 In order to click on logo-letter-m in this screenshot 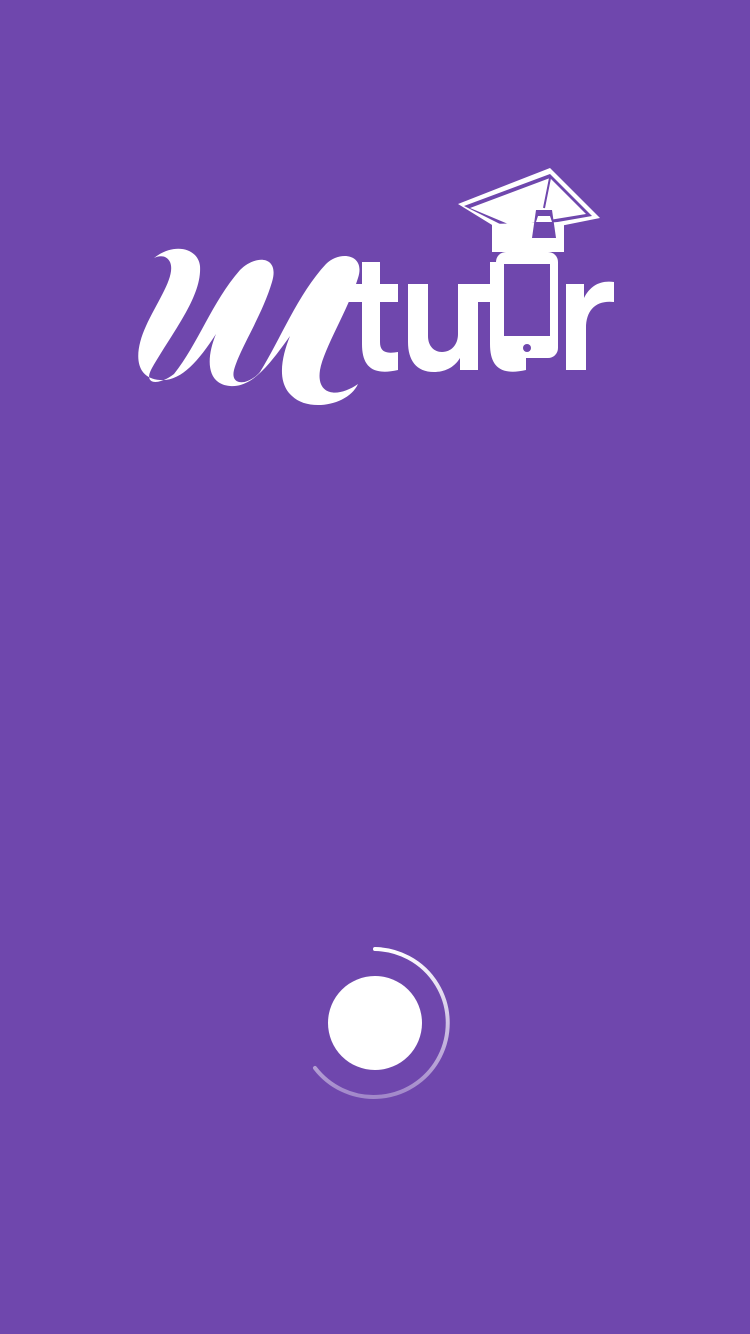, I will do `click(249, 327)`.